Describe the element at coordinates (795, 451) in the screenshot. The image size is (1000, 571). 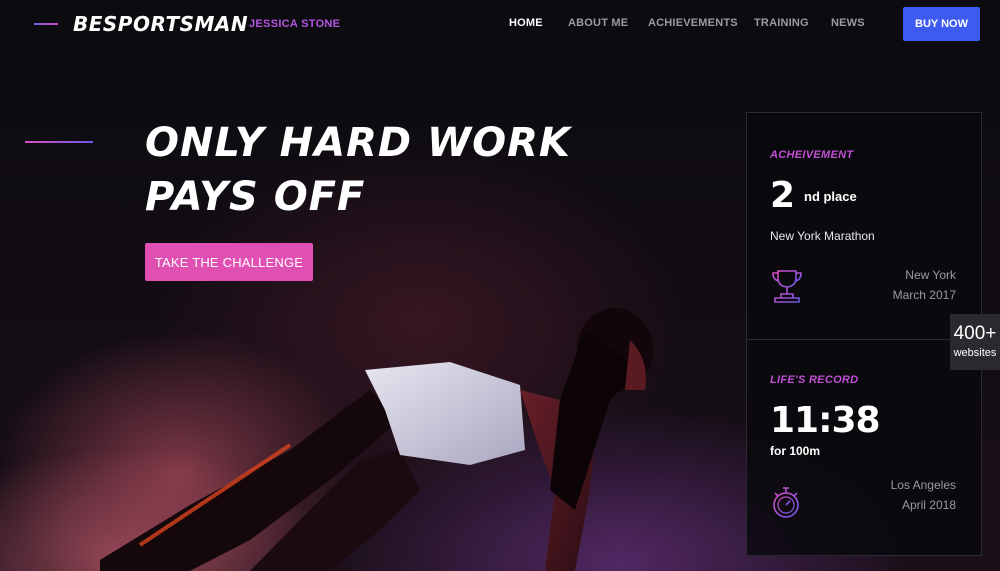
I see `card-suffix: for 100m` at that location.